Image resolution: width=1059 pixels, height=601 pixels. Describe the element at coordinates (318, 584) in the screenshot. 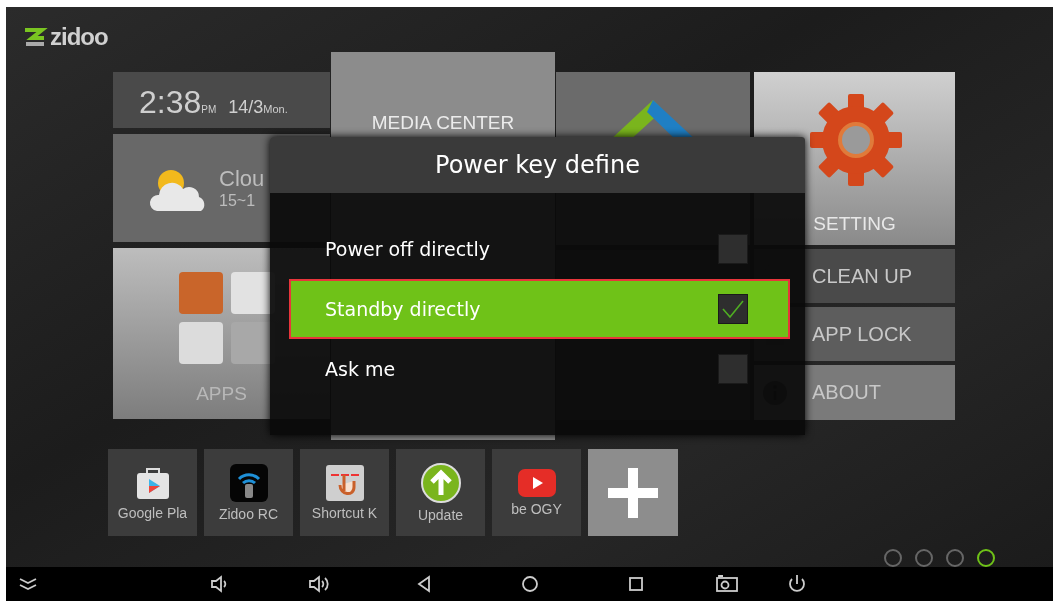

I see `volume-up-icon` at that location.